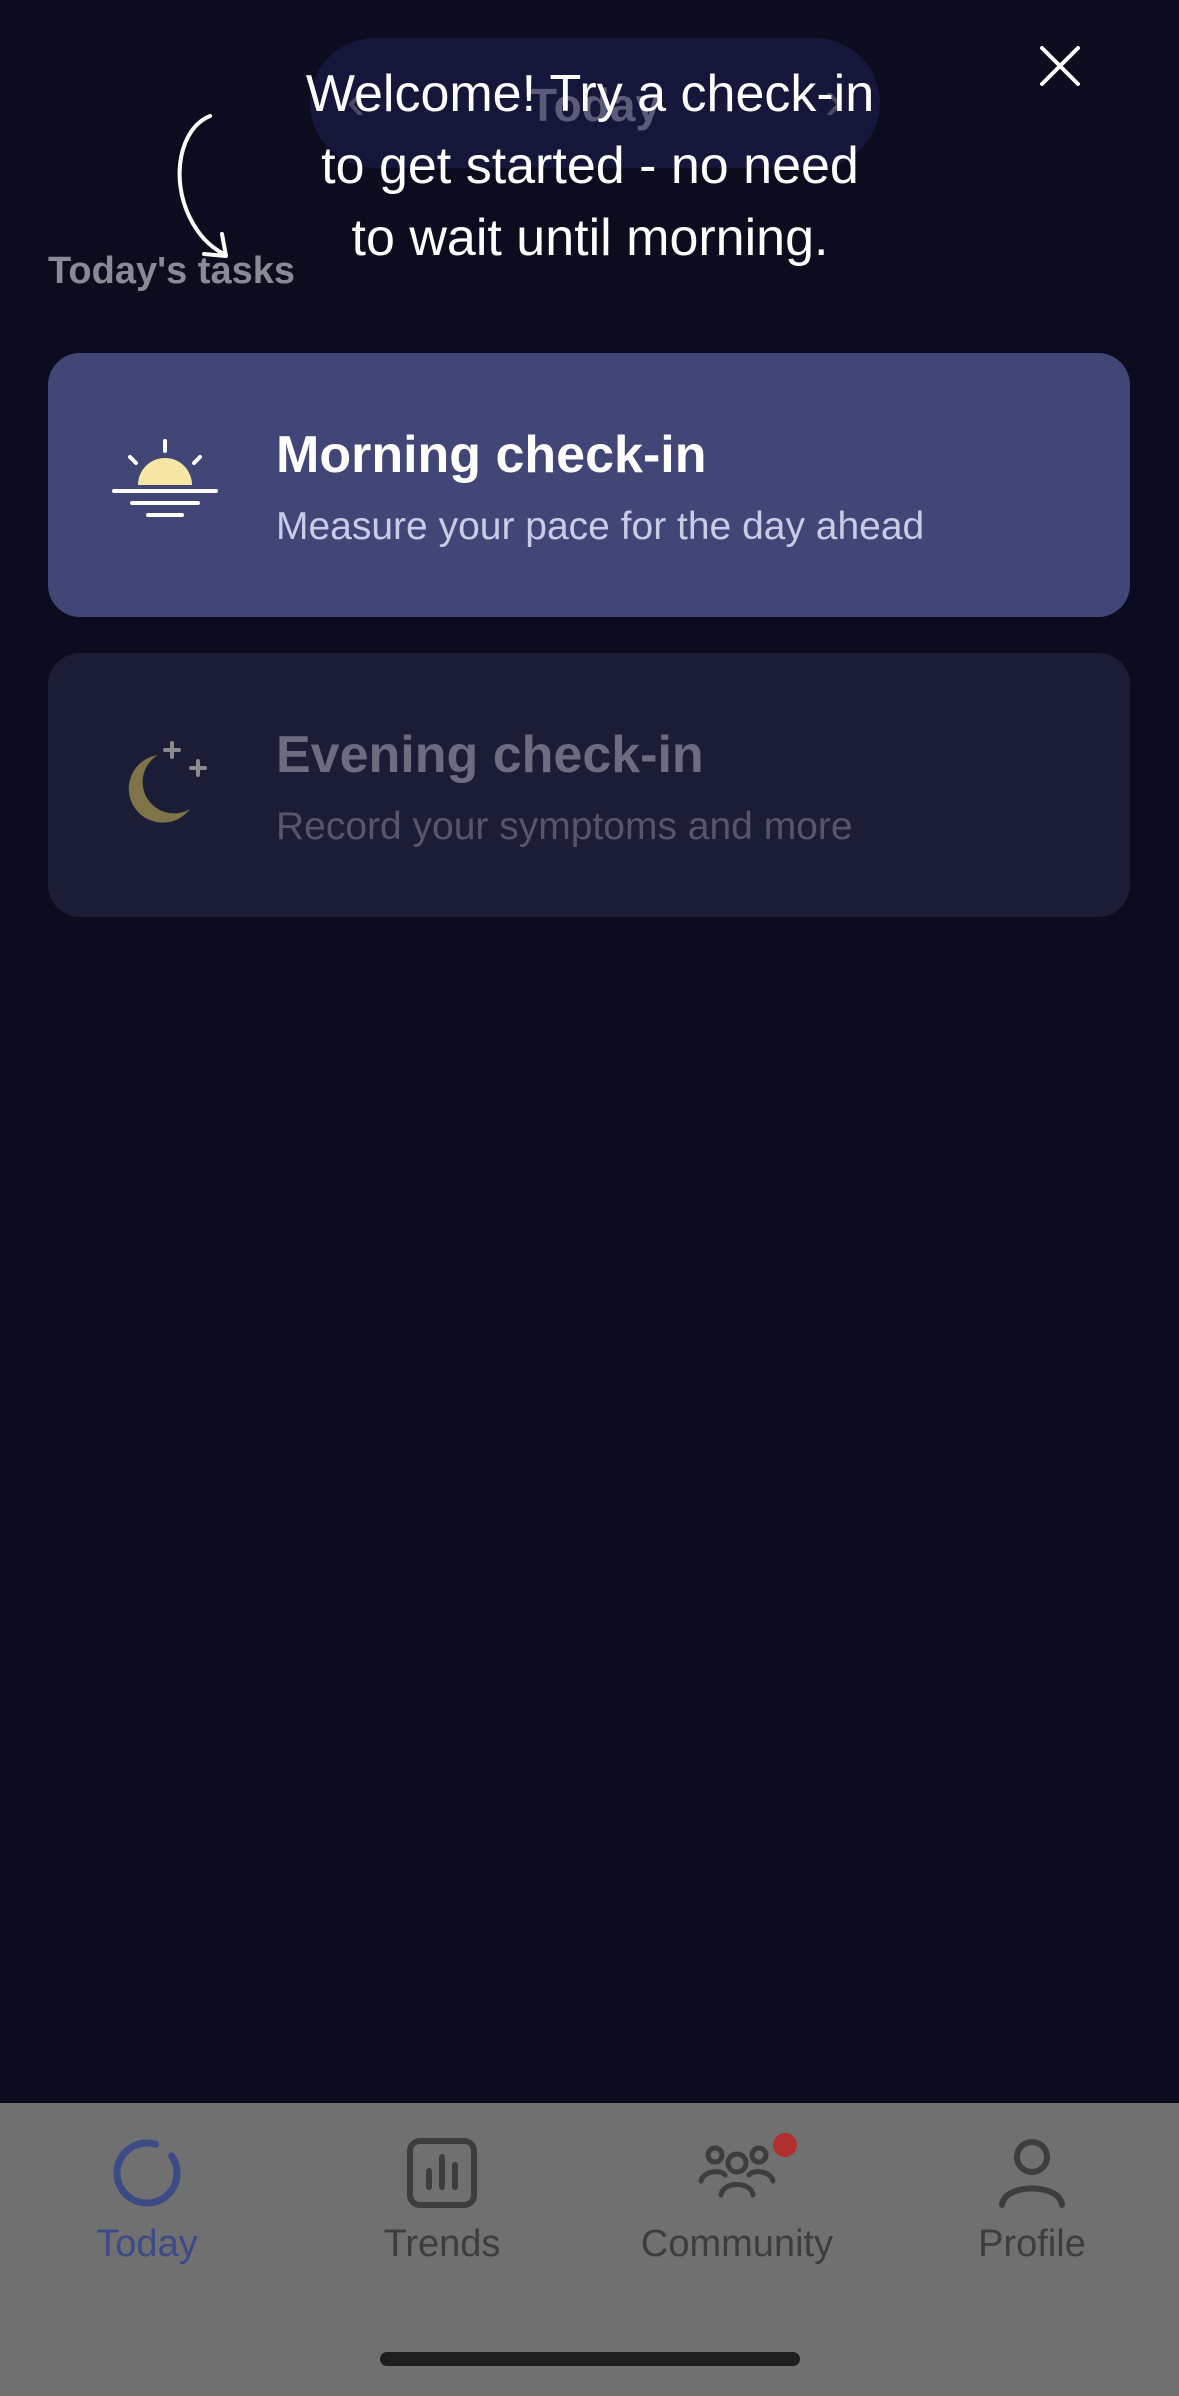  Describe the element at coordinates (590, 94) in the screenshot. I see `tooltip-line: Welcome! Try a check-in` at that location.